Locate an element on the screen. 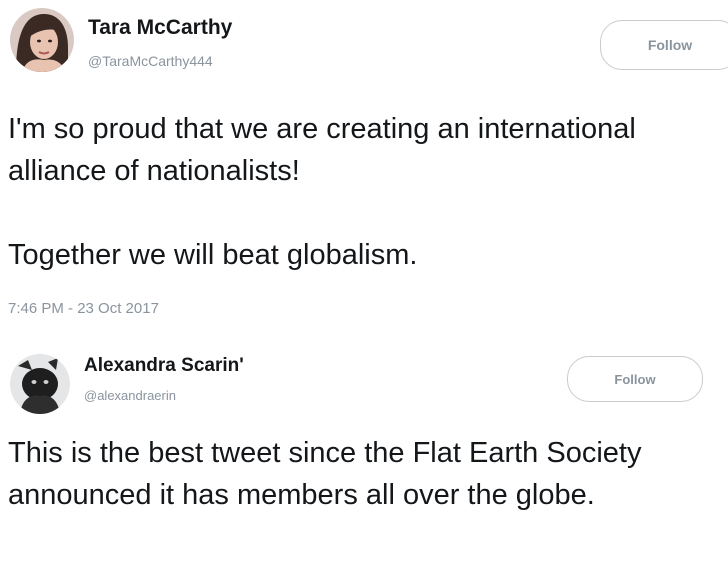  display-name: Alexandra Scarin' is located at coordinates (164, 366).